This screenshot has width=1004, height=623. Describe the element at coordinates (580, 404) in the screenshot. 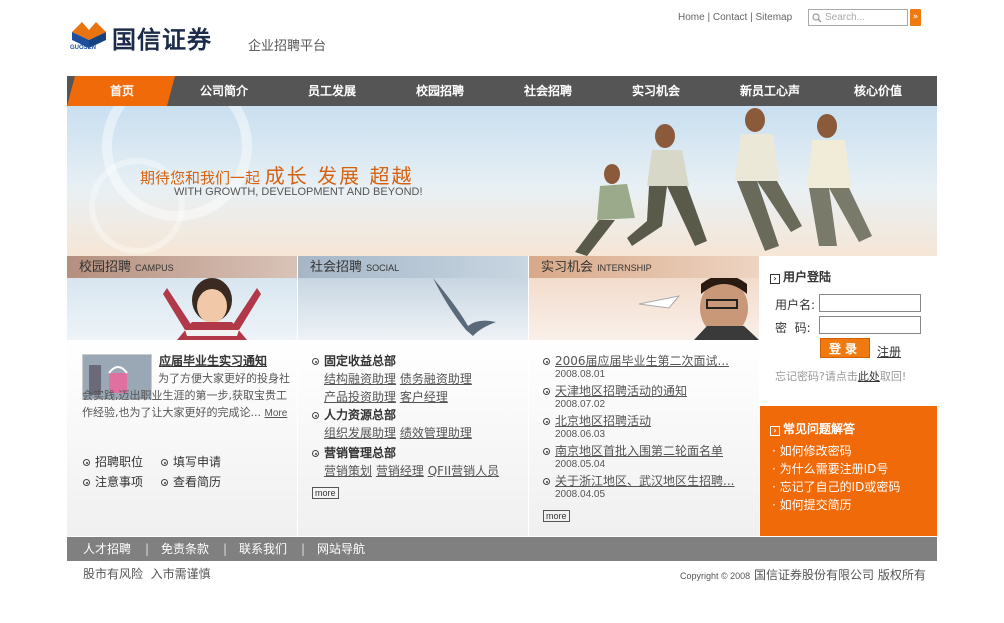

I see `news-date: 2008.07.02` at that location.